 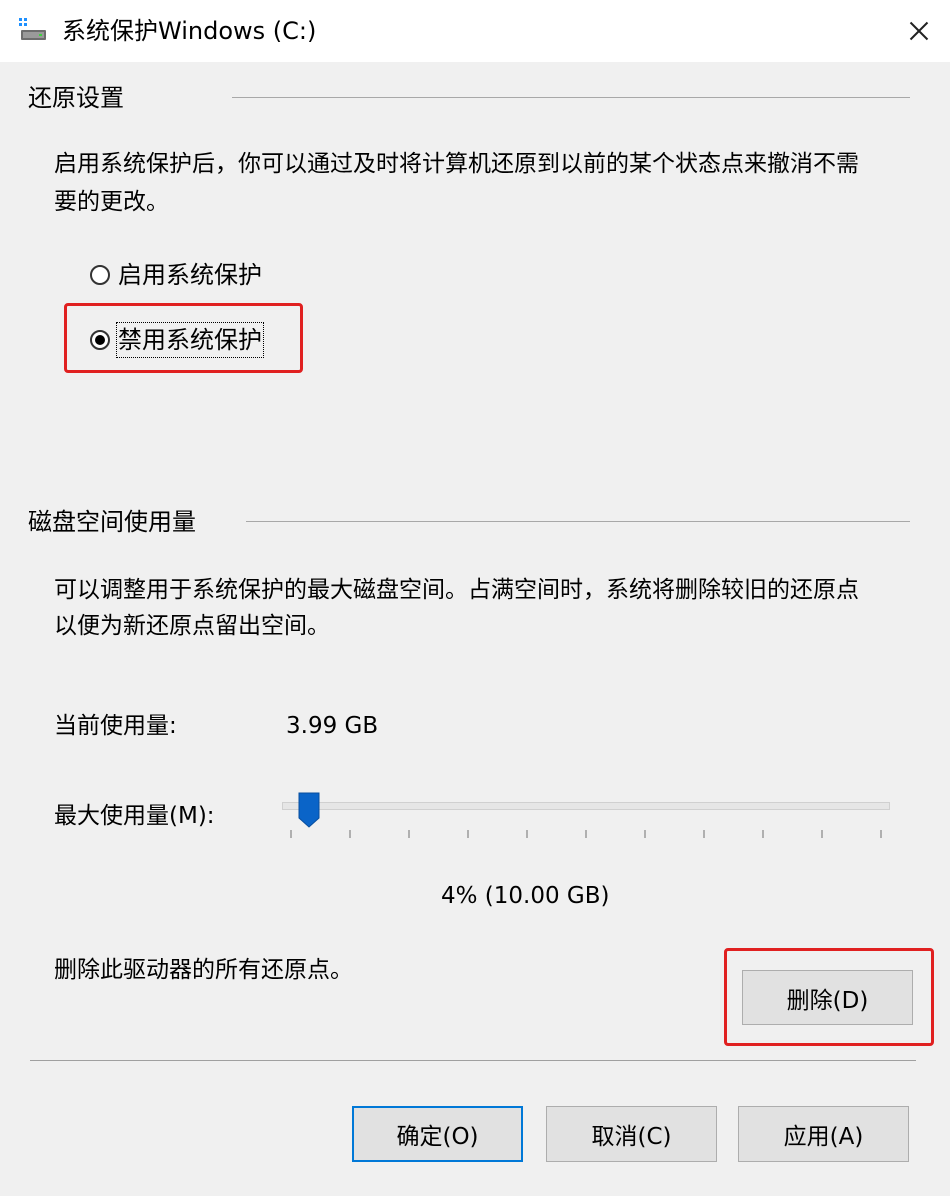 I want to click on radio-button, so click(x=100, y=275).